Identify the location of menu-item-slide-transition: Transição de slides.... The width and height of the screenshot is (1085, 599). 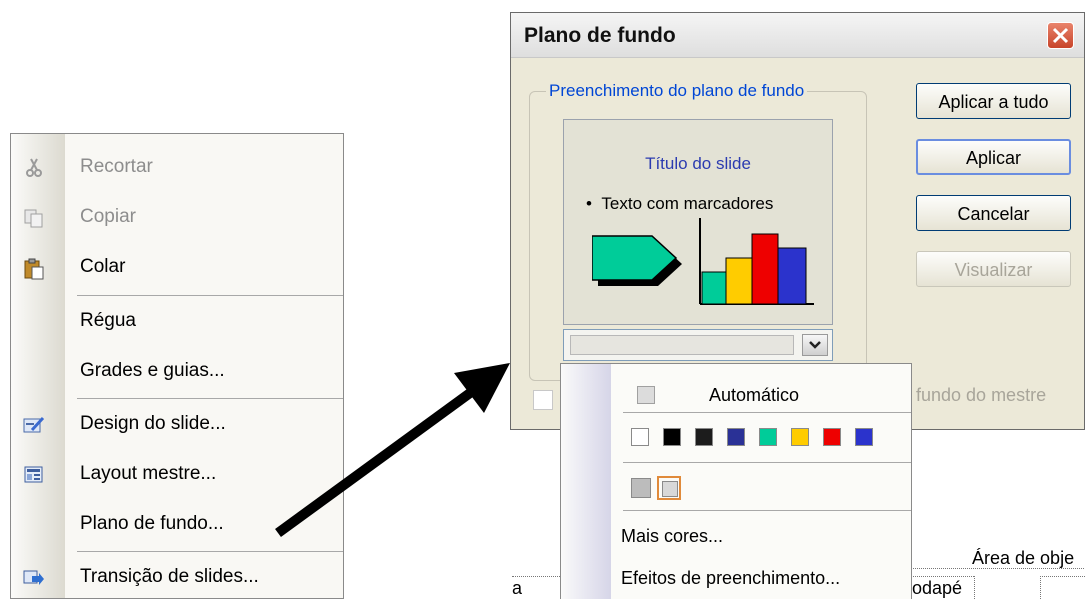
(177, 575).